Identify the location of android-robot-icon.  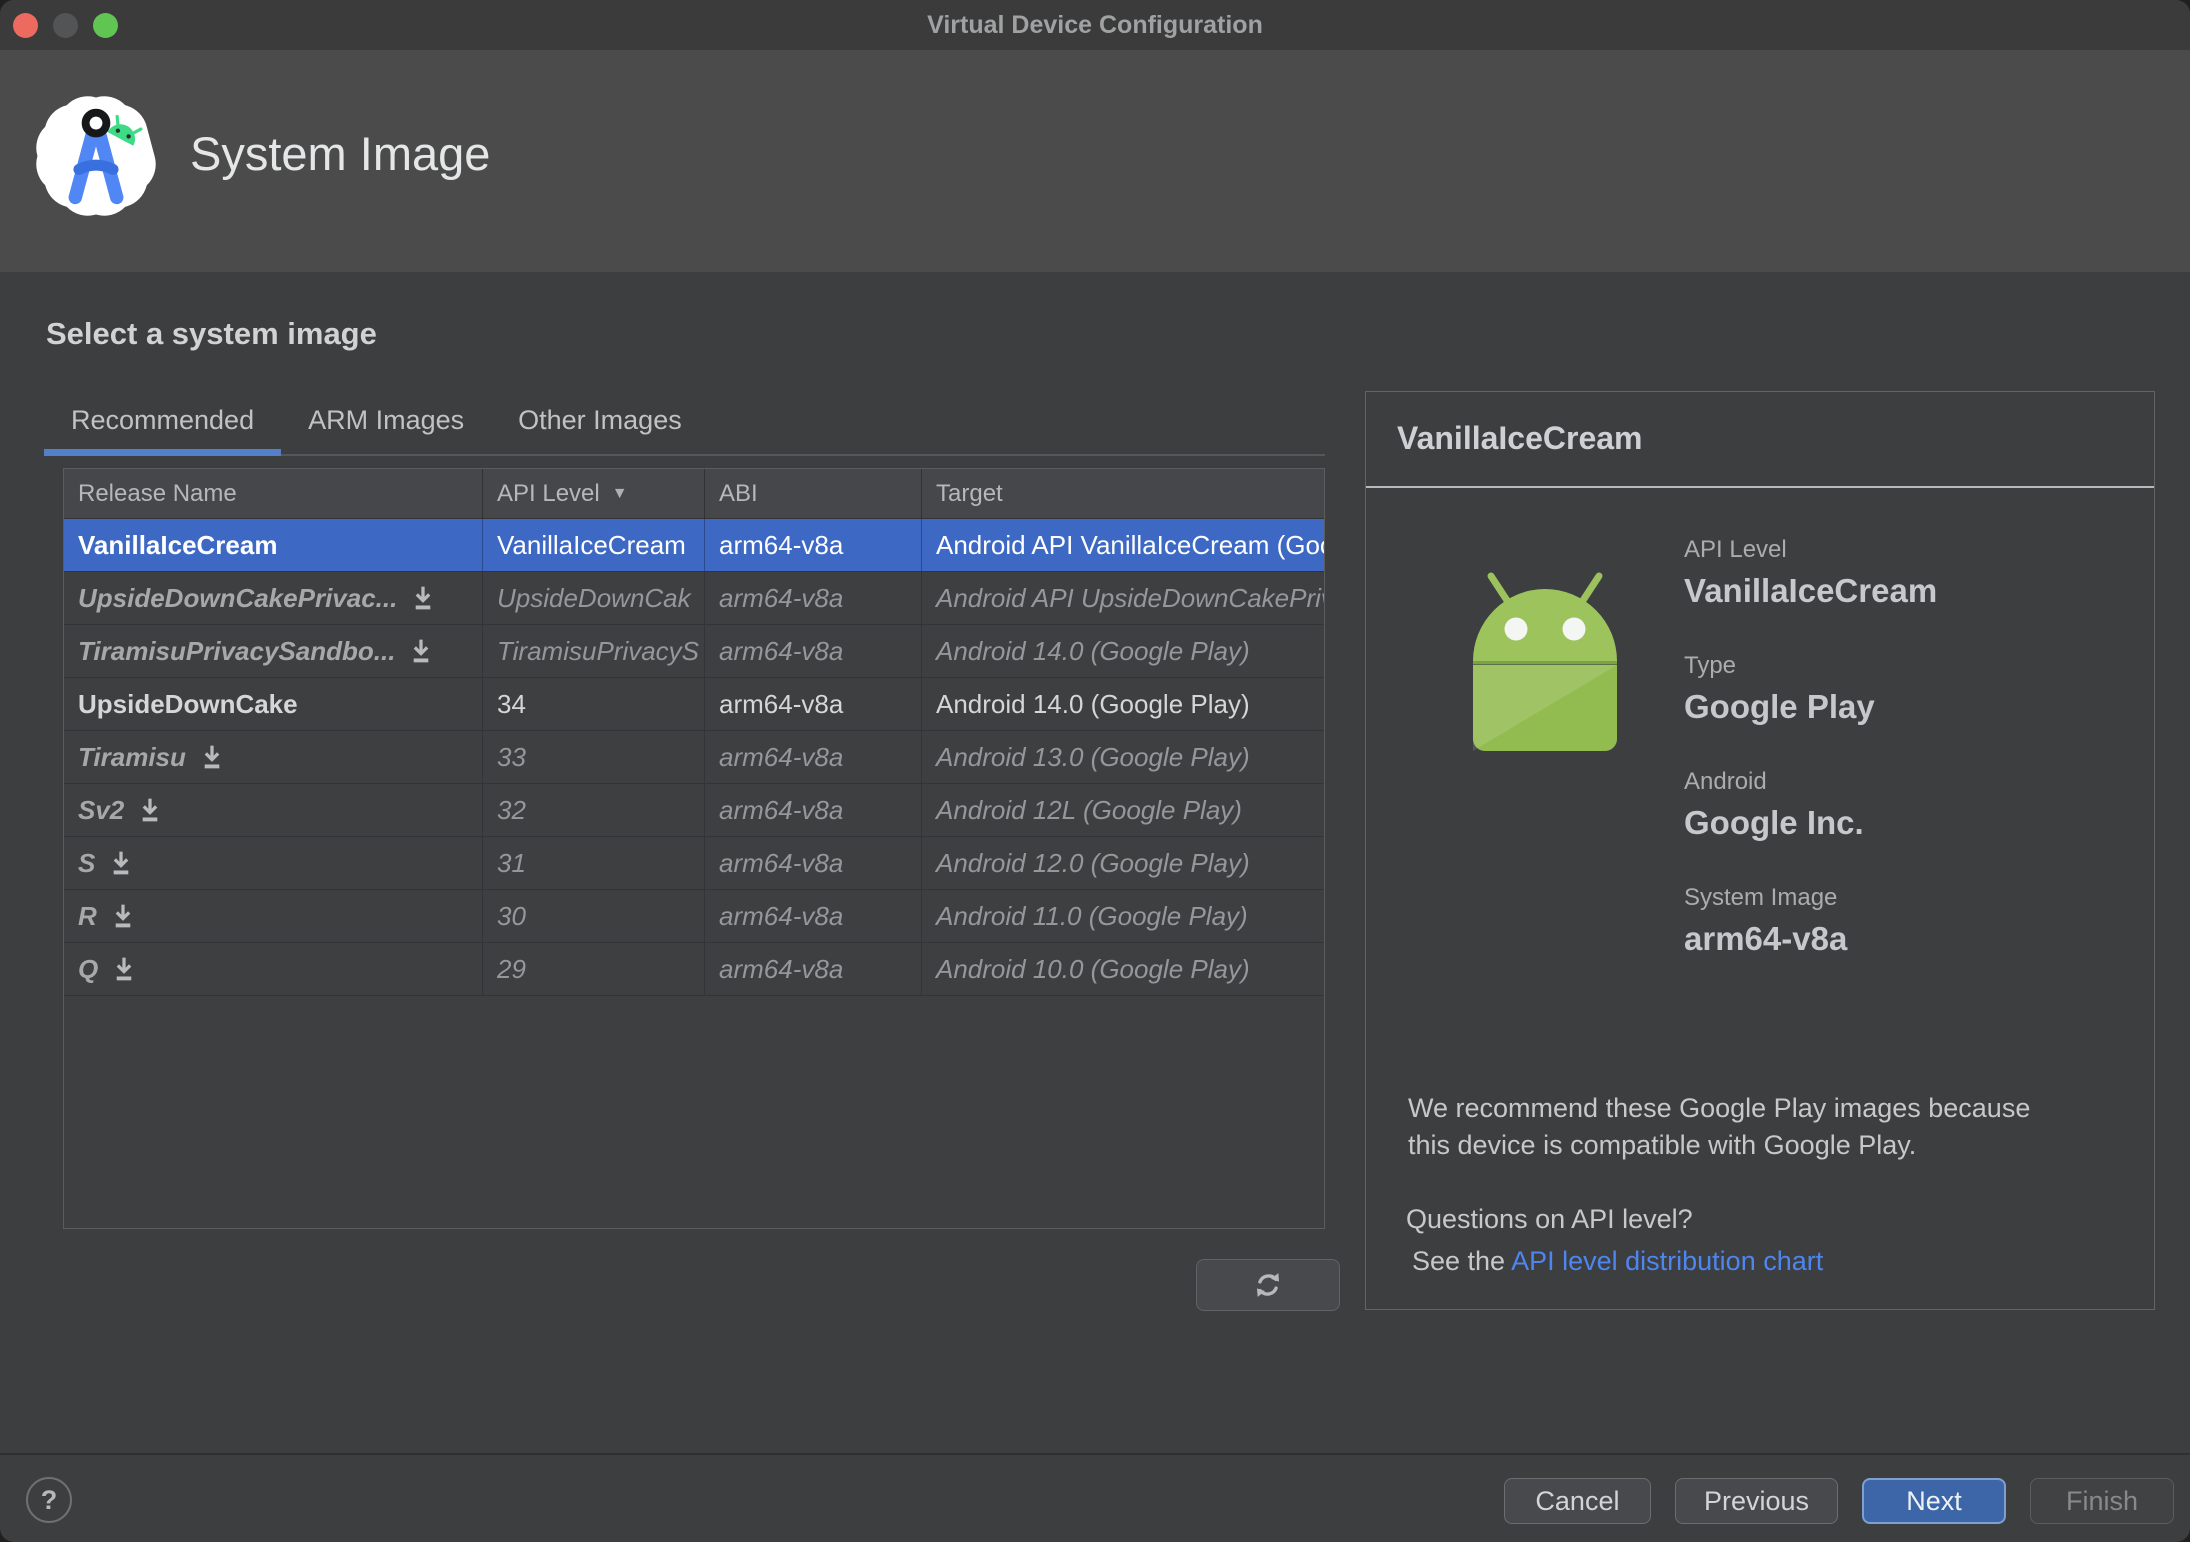
(1545, 661).